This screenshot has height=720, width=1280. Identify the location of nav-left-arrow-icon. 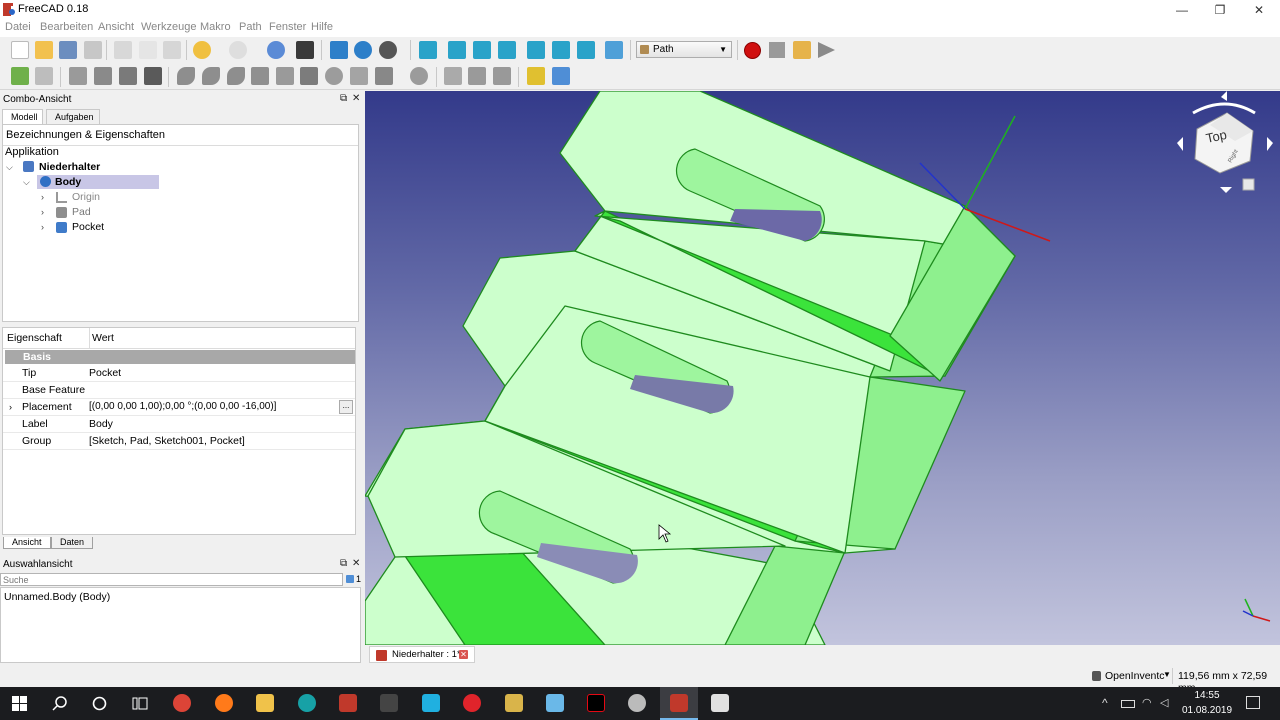
(1180, 144).